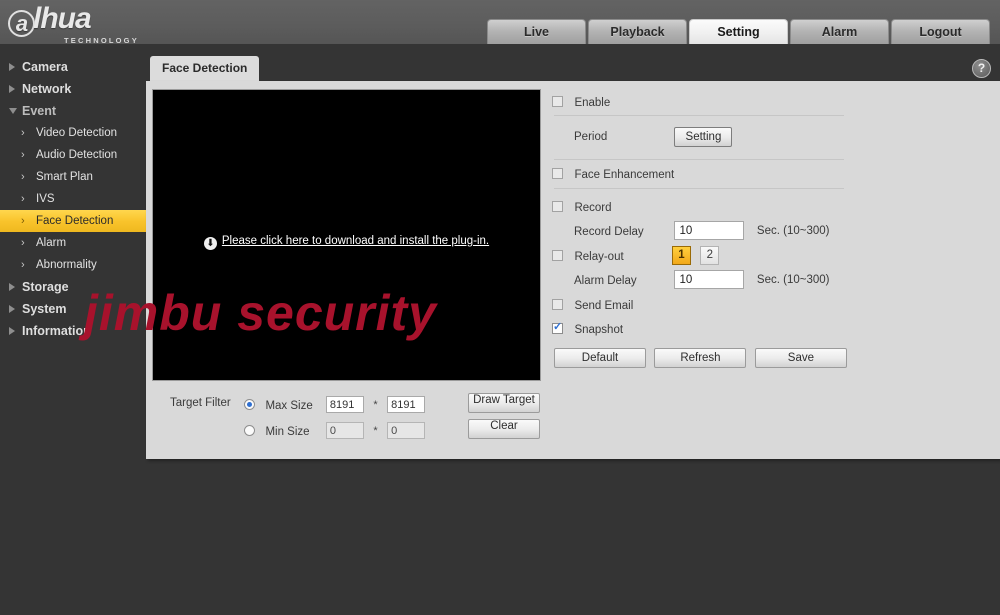  I want to click on max-size-height-input, so click(406, 405).